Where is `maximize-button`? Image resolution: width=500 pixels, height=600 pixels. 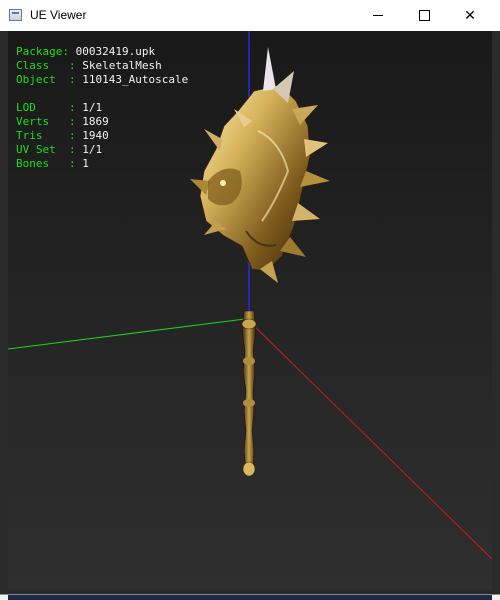
maximize-button is located at coordinates (424, 15).